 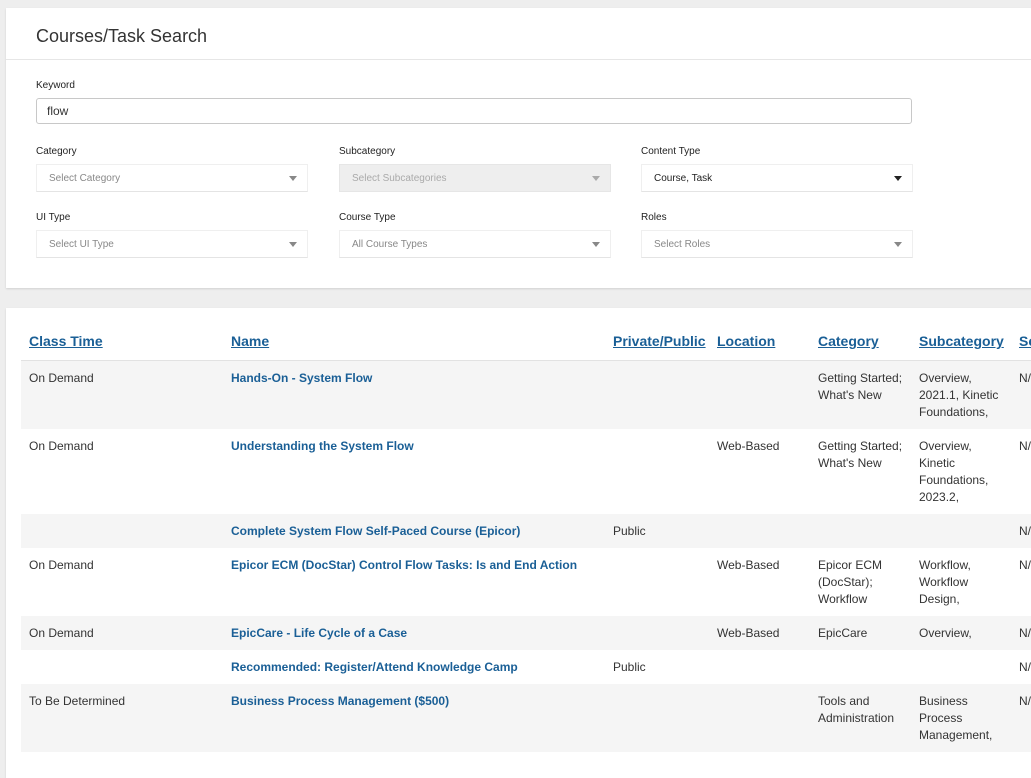 What do you see at coordinates (654, 217) in the screenshot?
I see `roles-label: Roles` at bounding box center [654, 217].